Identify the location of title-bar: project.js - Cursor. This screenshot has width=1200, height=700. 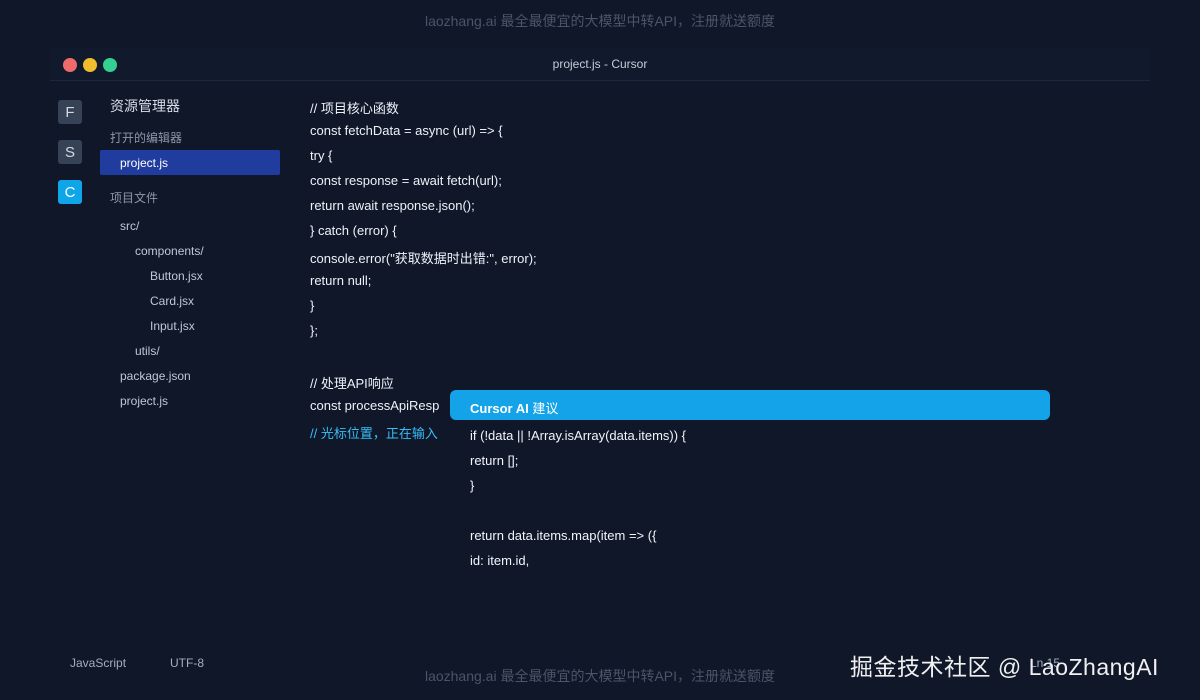
(600, 64).